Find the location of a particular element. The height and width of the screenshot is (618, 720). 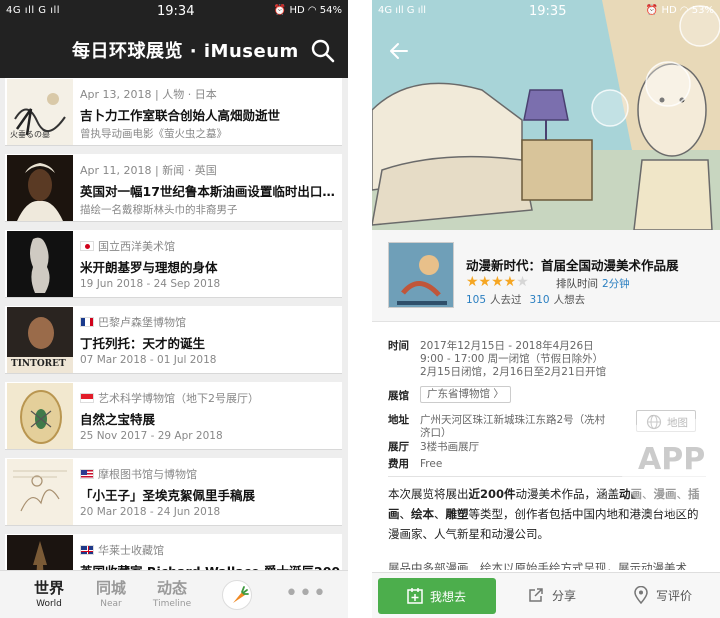

status-icons: ⏰ HD ◠ 53% is located at coordinates (679, 10).